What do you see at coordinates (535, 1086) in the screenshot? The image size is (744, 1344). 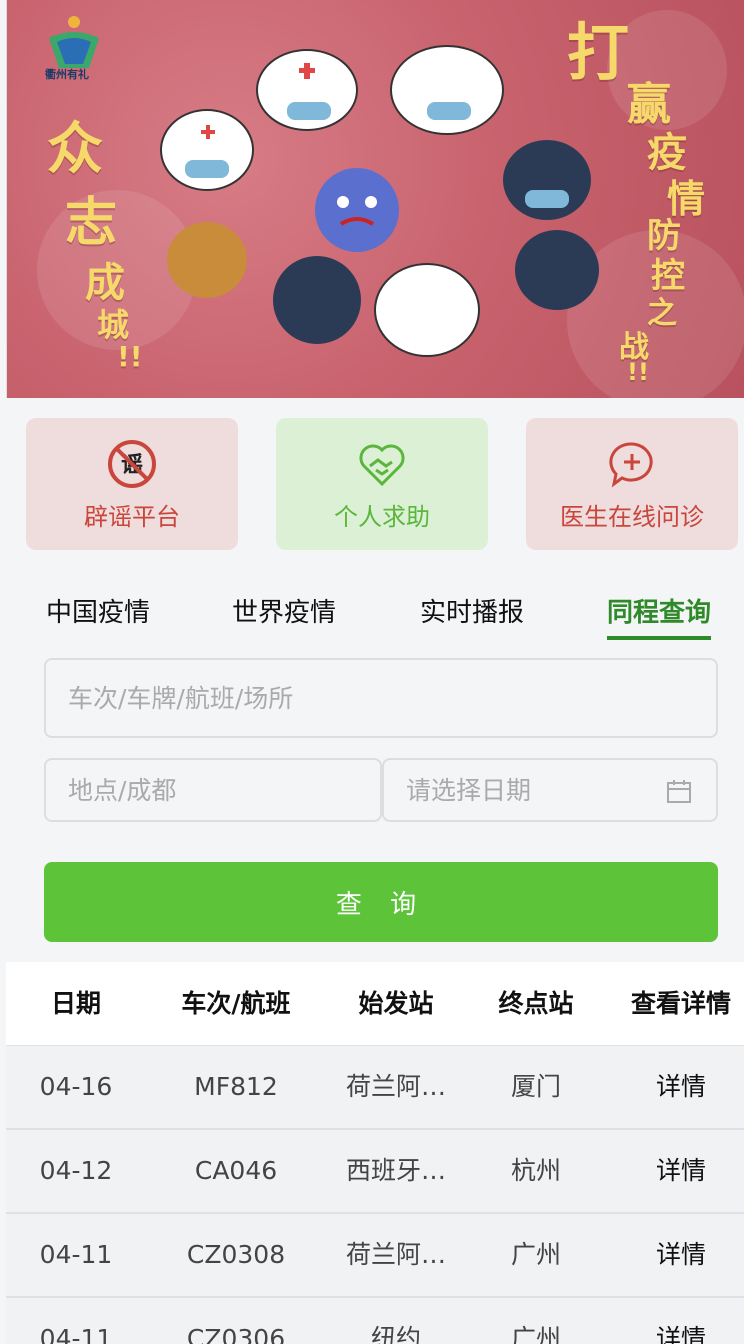 I see `cell-destination: 厦门` at bounding box center [535, 1086].